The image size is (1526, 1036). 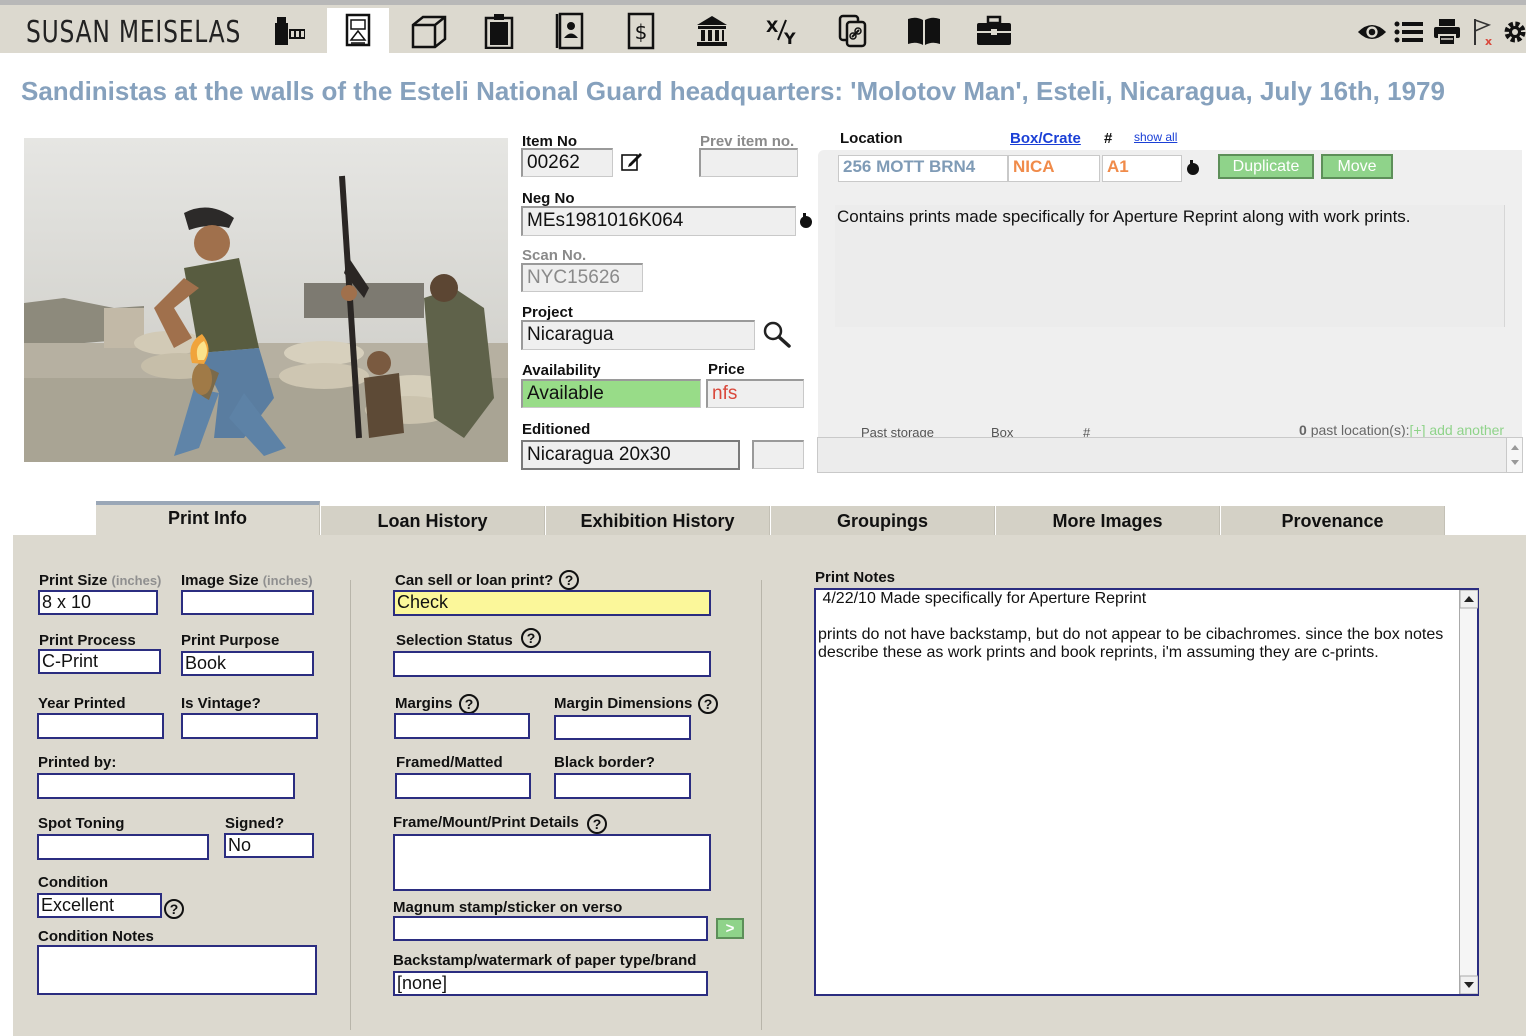 What do you see at coordinates (630, 455) in the screenshot?
I see `editioned-field: Nicaragua 20x30` at bounding box center [630, 455].